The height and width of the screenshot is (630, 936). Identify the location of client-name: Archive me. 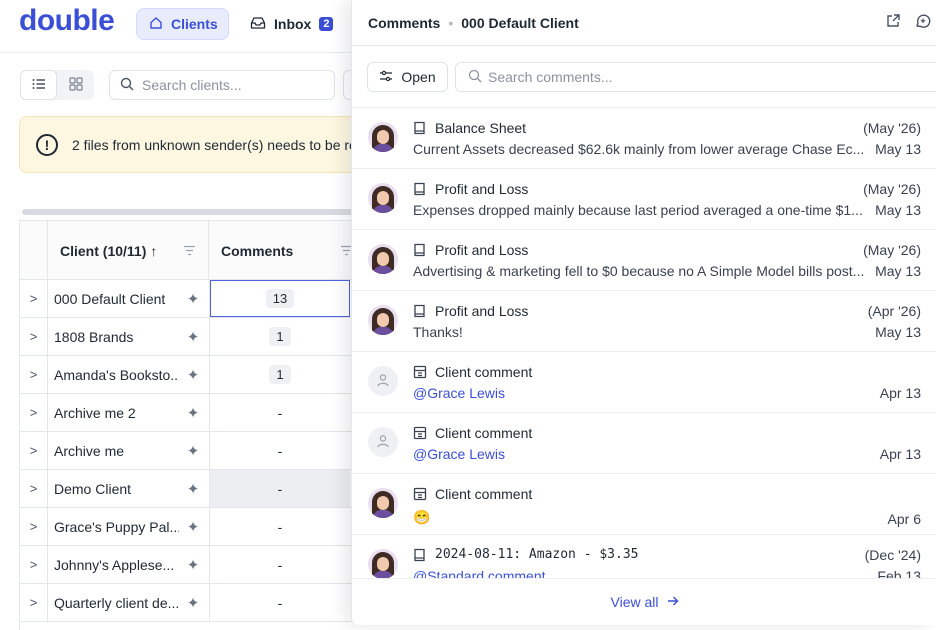
(116, 450).